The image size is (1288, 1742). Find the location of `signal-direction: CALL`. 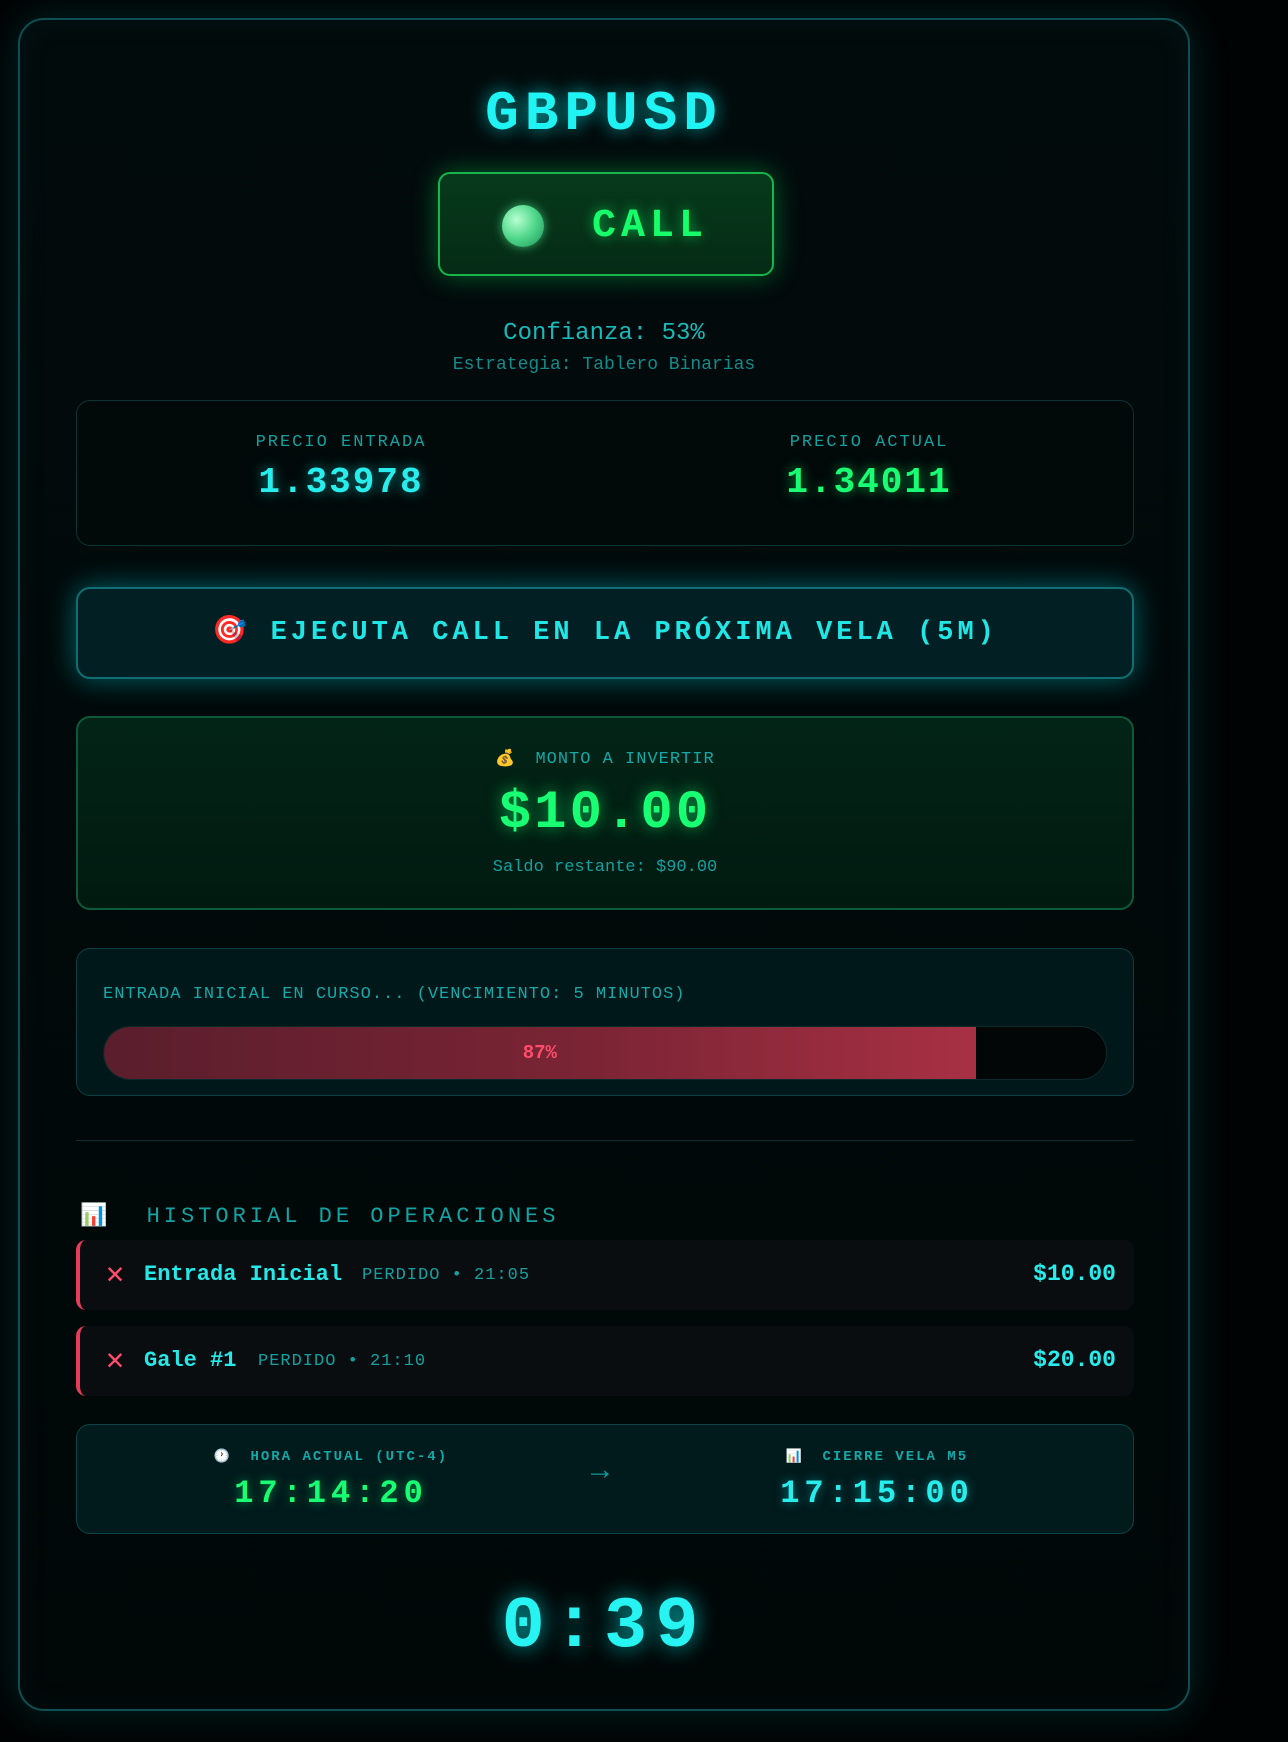

signal-direction: CALL is located at coordinates (650, 226).